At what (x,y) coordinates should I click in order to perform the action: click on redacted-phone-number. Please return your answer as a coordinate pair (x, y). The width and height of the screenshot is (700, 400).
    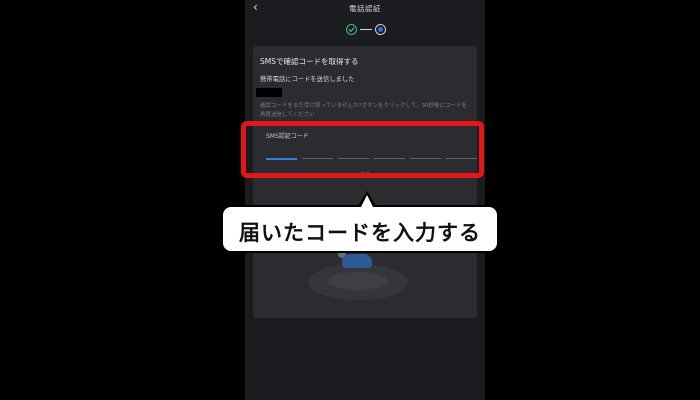
    Looking at the image, I should click on (269, 92).